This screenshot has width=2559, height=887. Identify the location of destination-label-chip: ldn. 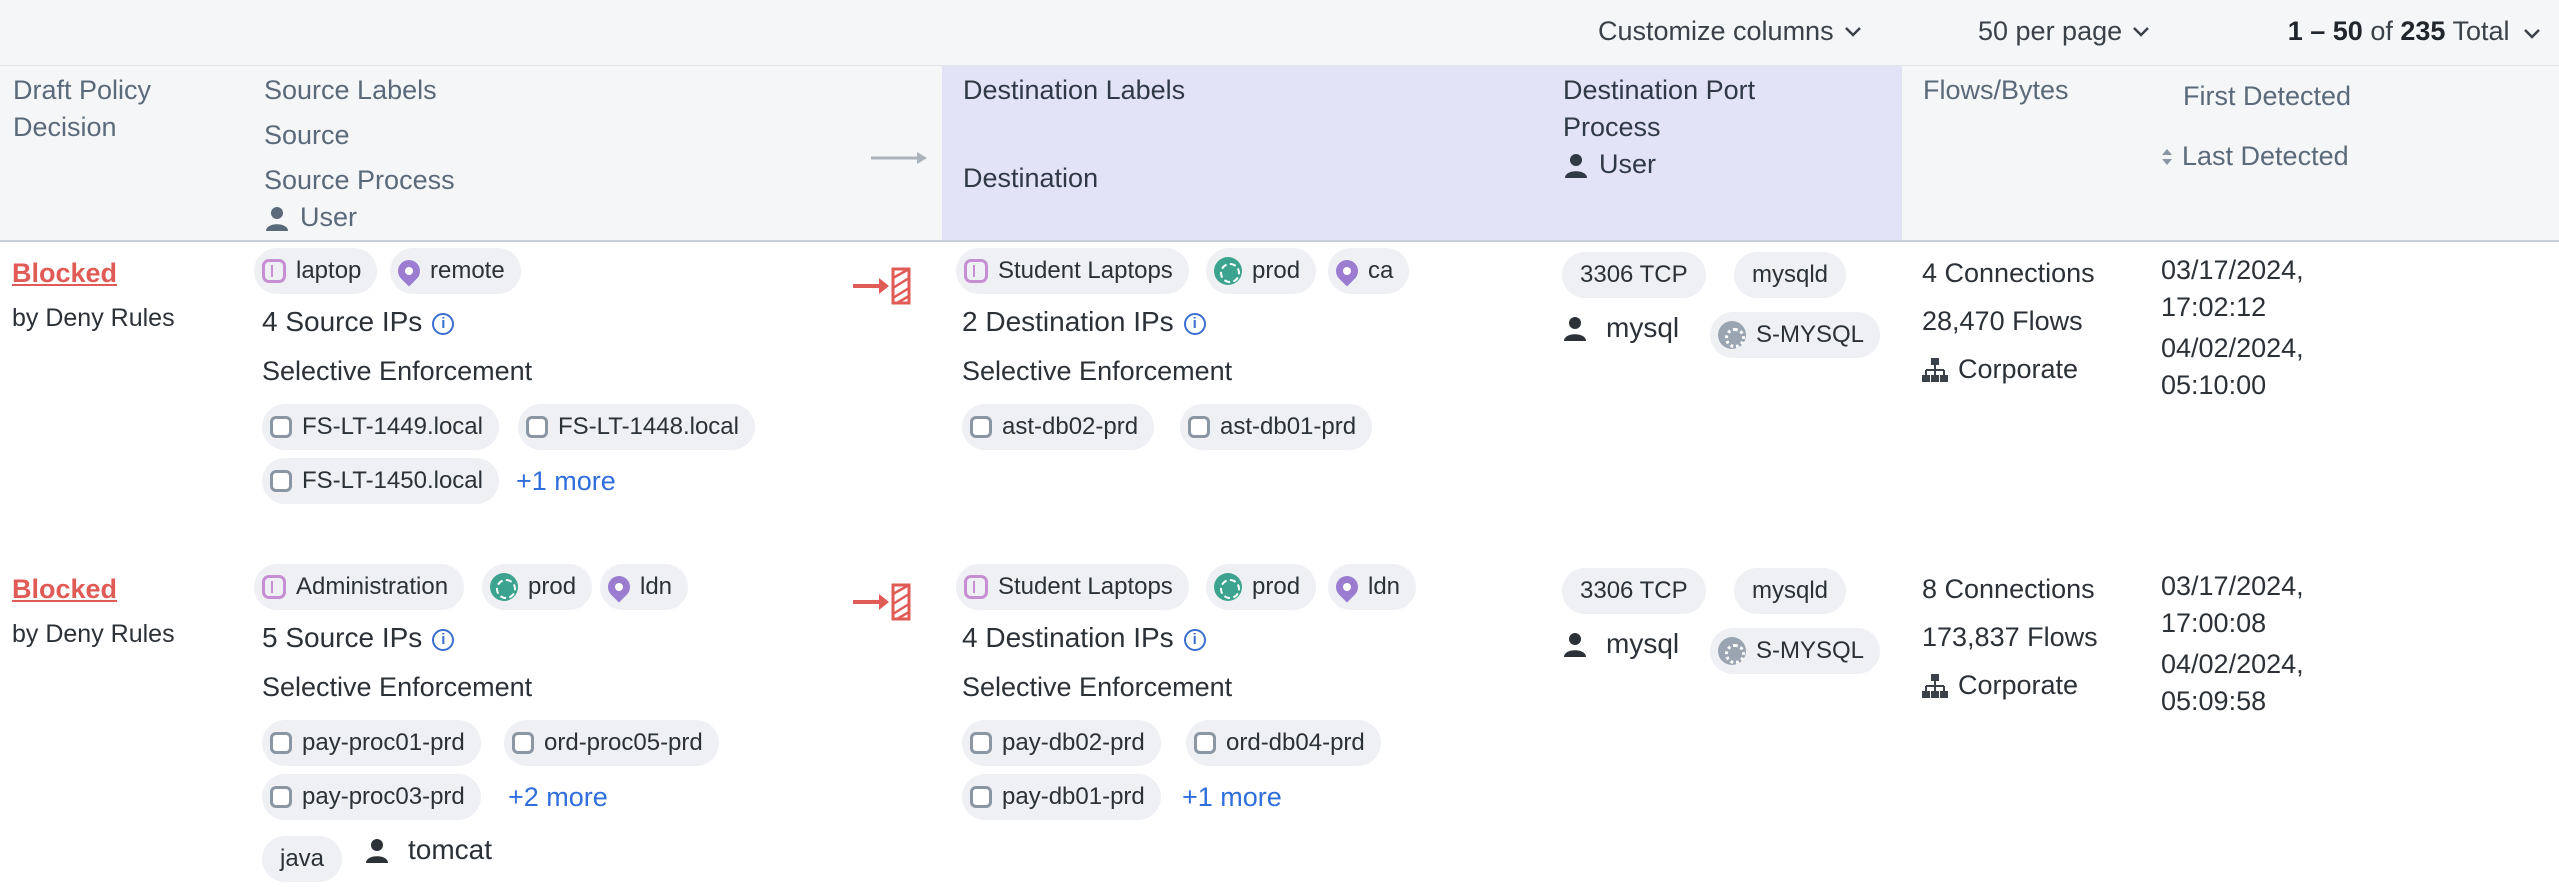
(1372, 587).